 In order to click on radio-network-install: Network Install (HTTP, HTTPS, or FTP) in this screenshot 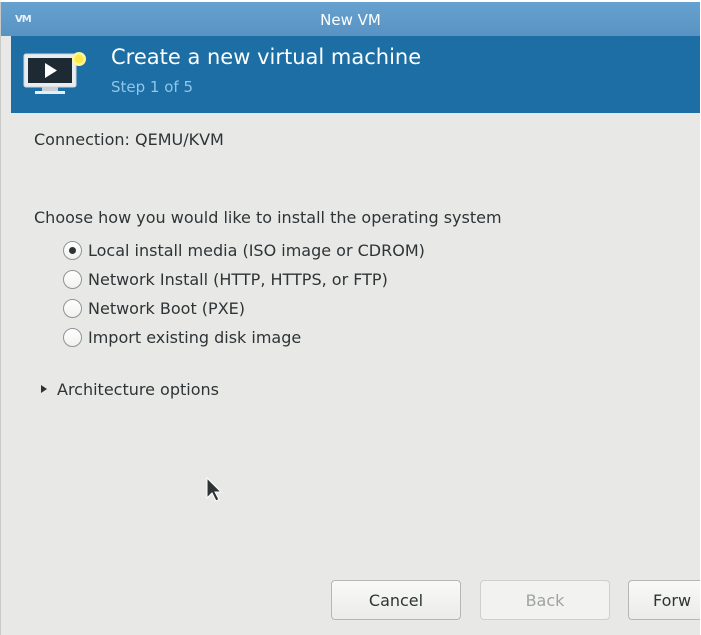, I will do `click(225, 279)`.